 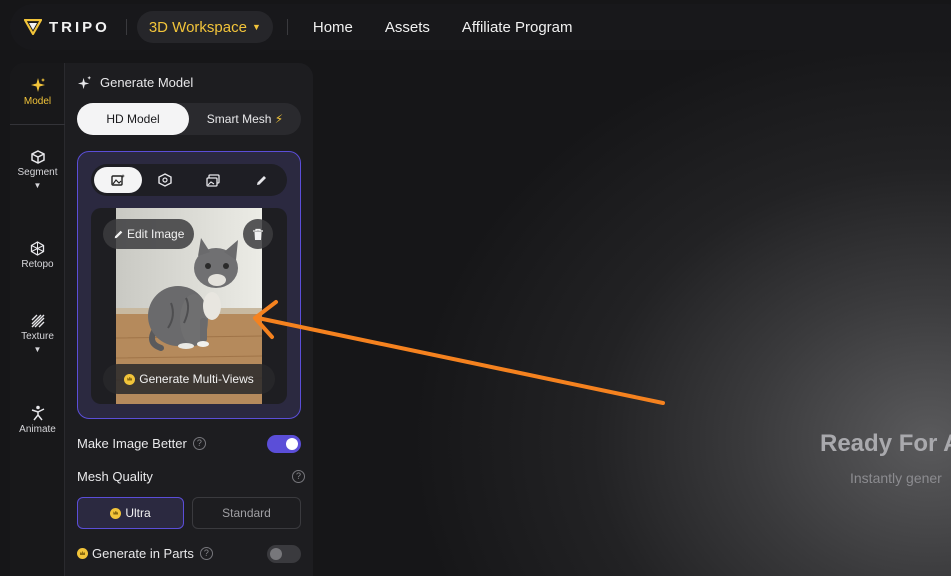 I want to click on rail-divider, so click(x=37, y=124).